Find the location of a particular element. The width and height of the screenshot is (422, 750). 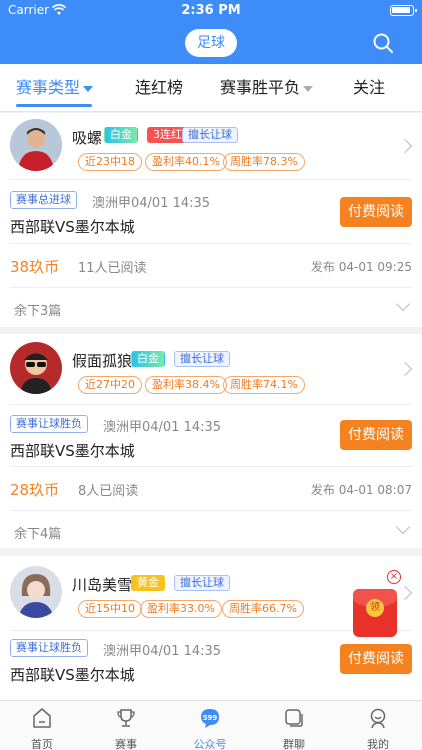

bottom-nav: 首页 赛事 599 公众号 群聊 我的 is located at coordinates (211, 725).